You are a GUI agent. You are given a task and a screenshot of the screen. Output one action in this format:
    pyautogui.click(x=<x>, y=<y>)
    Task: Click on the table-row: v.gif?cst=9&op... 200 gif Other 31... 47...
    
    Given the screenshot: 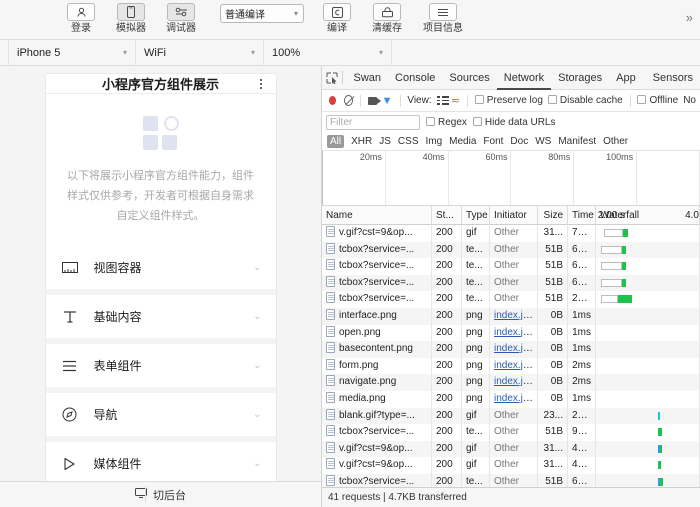 What is the action you would take?
    pyautogui.click(x=511, y=465)
    